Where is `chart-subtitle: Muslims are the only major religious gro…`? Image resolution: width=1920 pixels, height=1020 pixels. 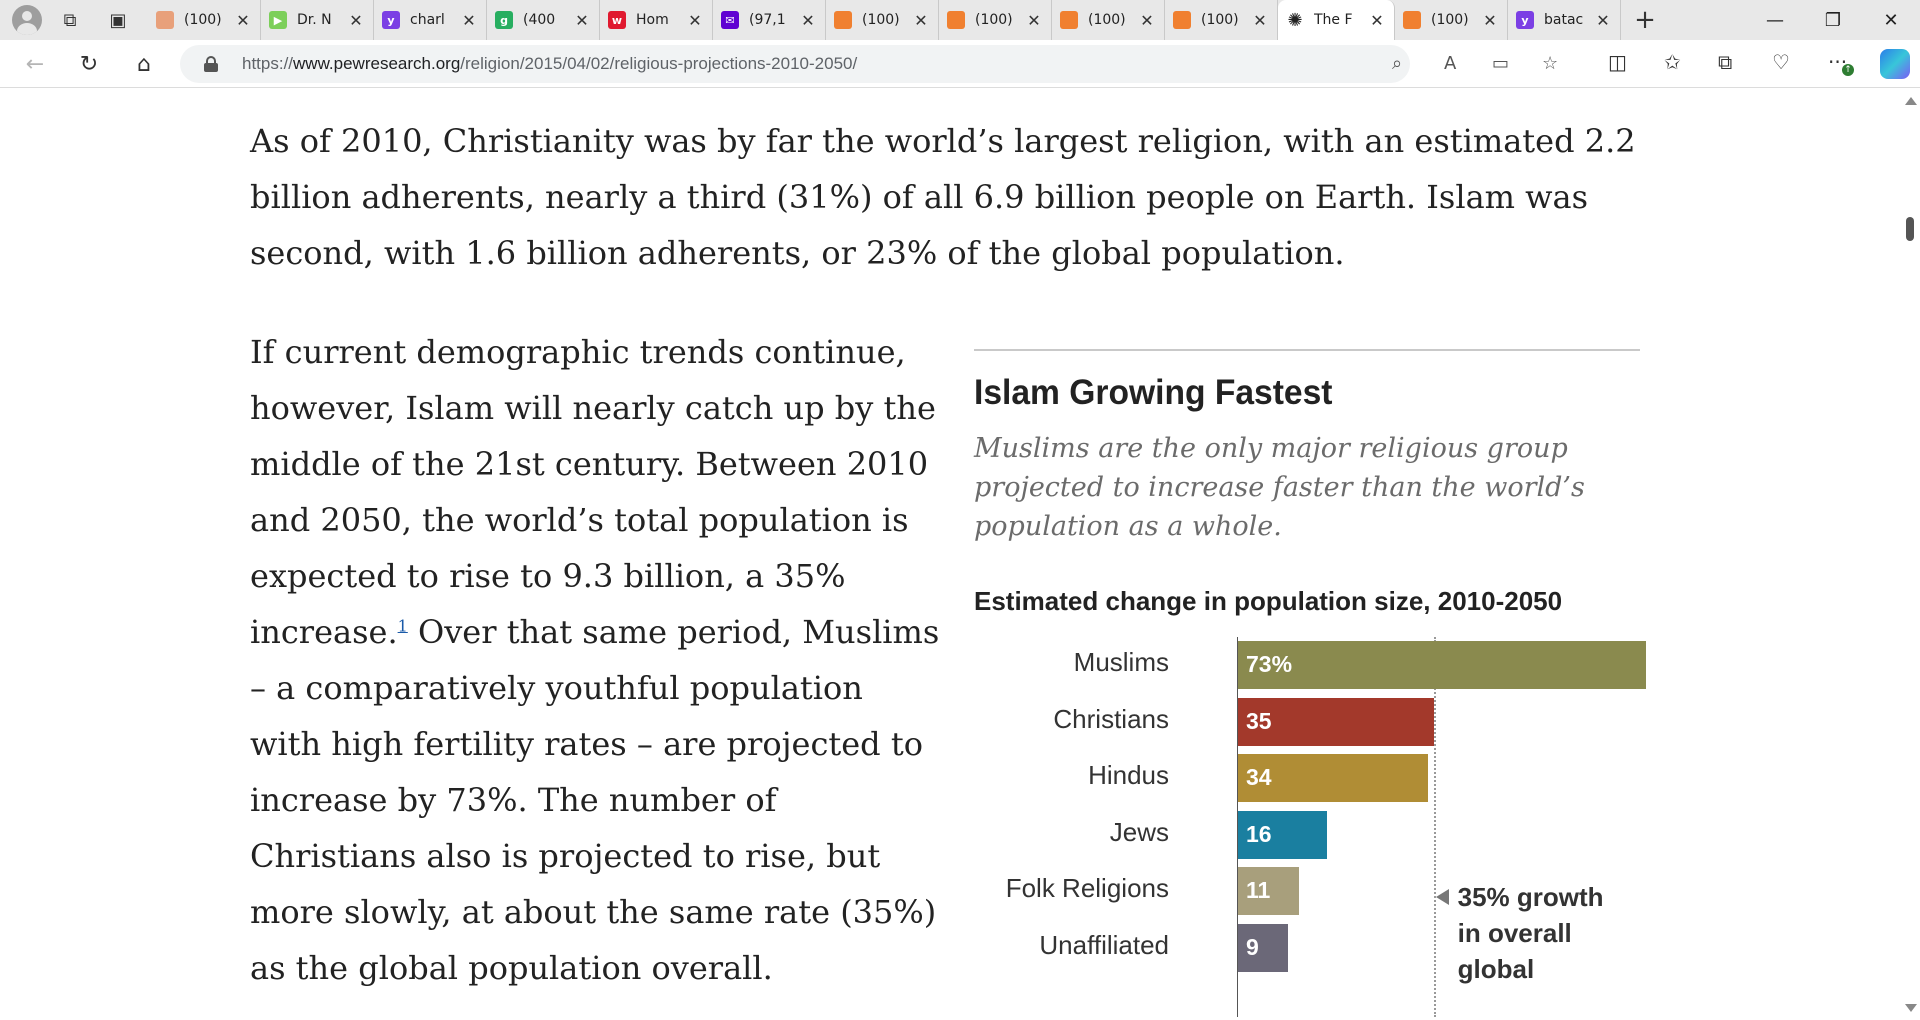
chart-subtitle: Muslims are the only major religious gro… is located at coordinates (1279, 487).